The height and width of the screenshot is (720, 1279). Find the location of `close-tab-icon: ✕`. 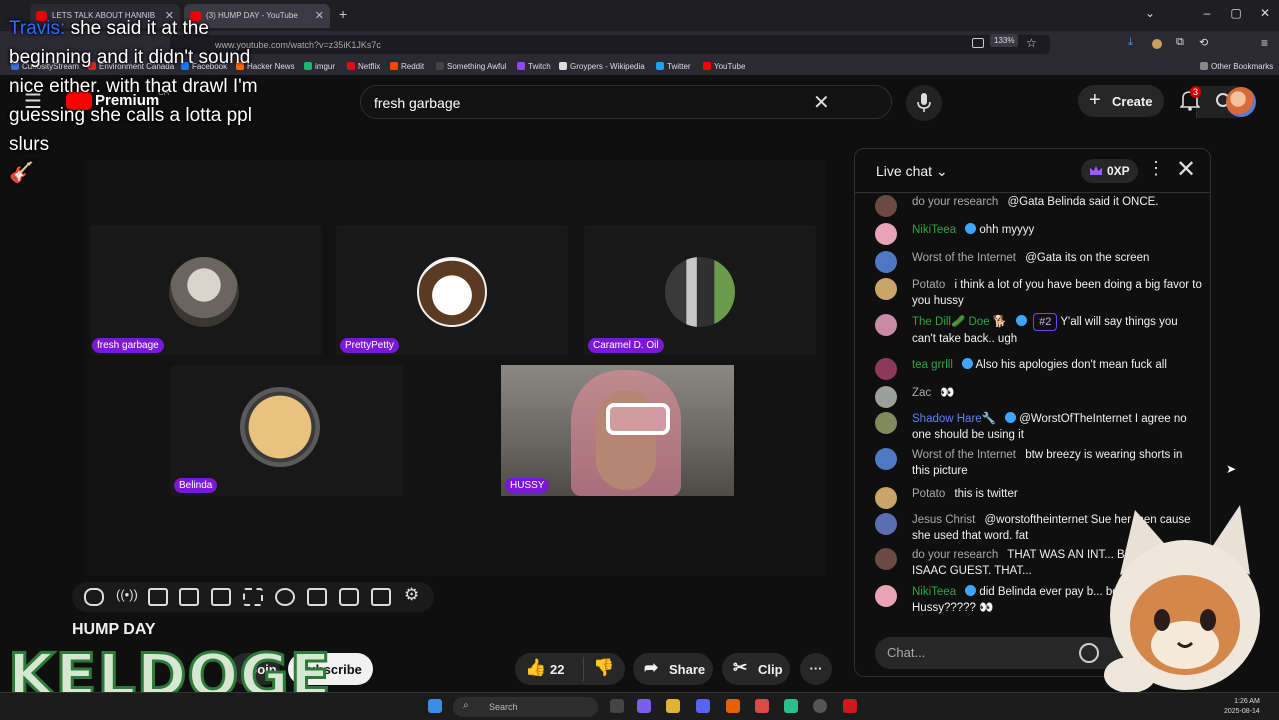

close-tab-icon: ✕ is located at coordinates (319, 15).